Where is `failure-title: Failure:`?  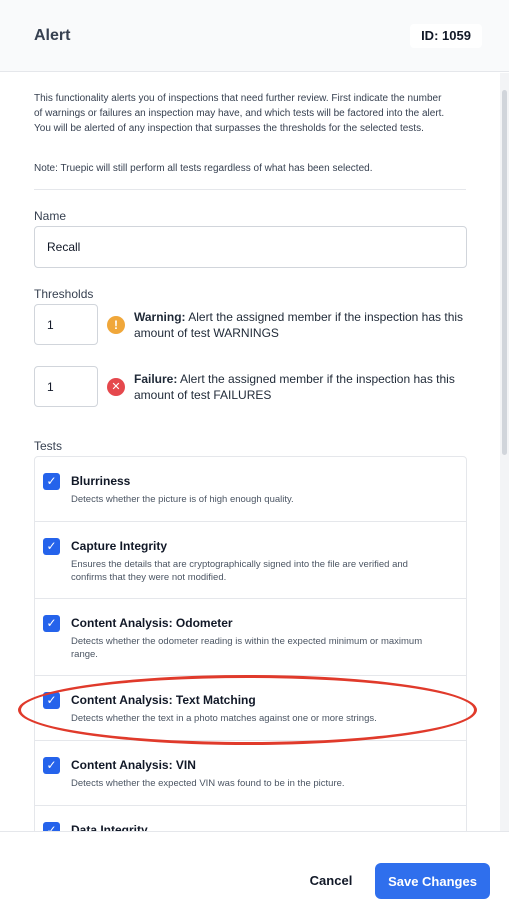 failure-title: Failure: is located at coordinates (156, 379).